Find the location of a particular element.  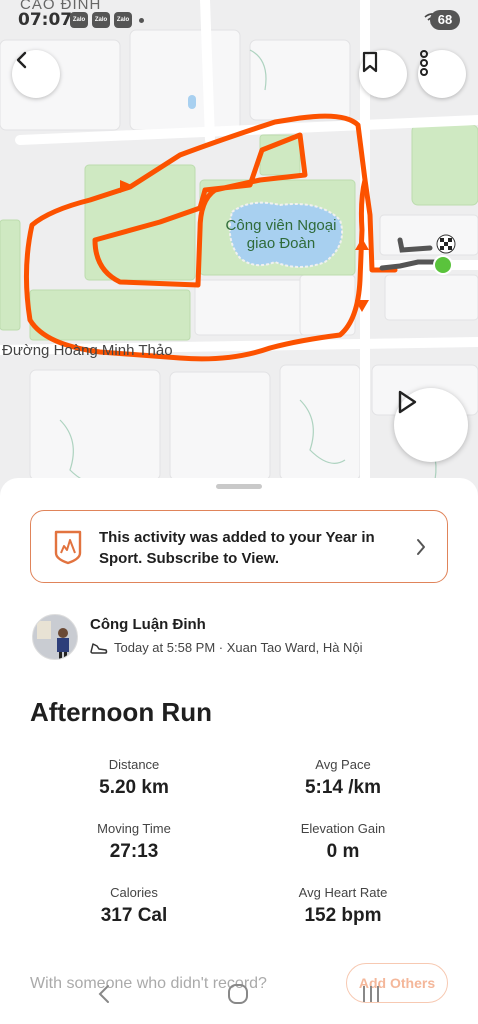

activity-title: Afternoon Run is located at coordinates (121, 712).